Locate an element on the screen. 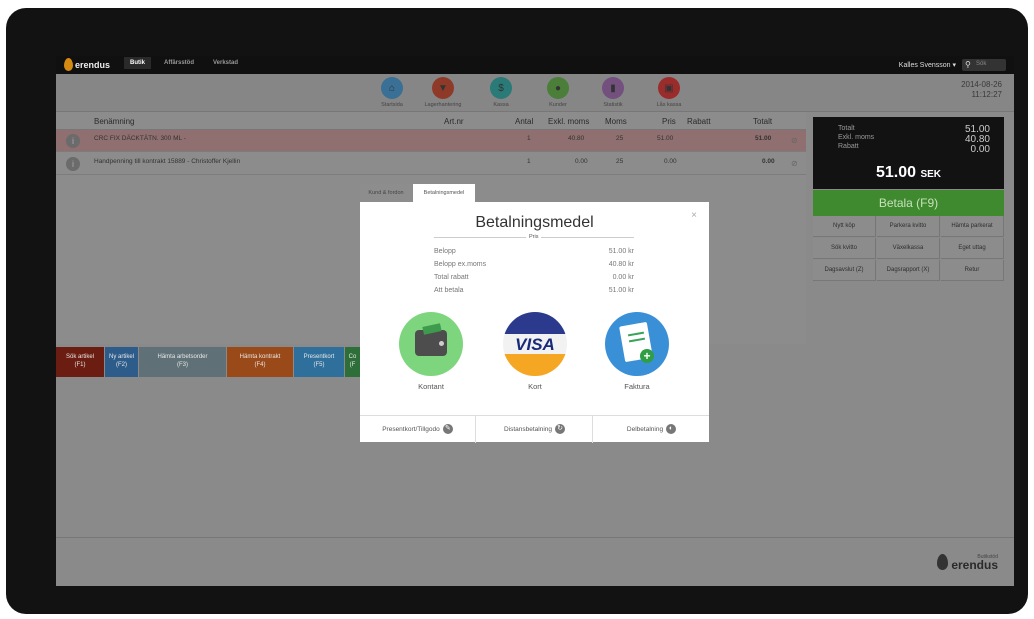  search-input: ⚲ Sök is located at coordinates (984, 65).